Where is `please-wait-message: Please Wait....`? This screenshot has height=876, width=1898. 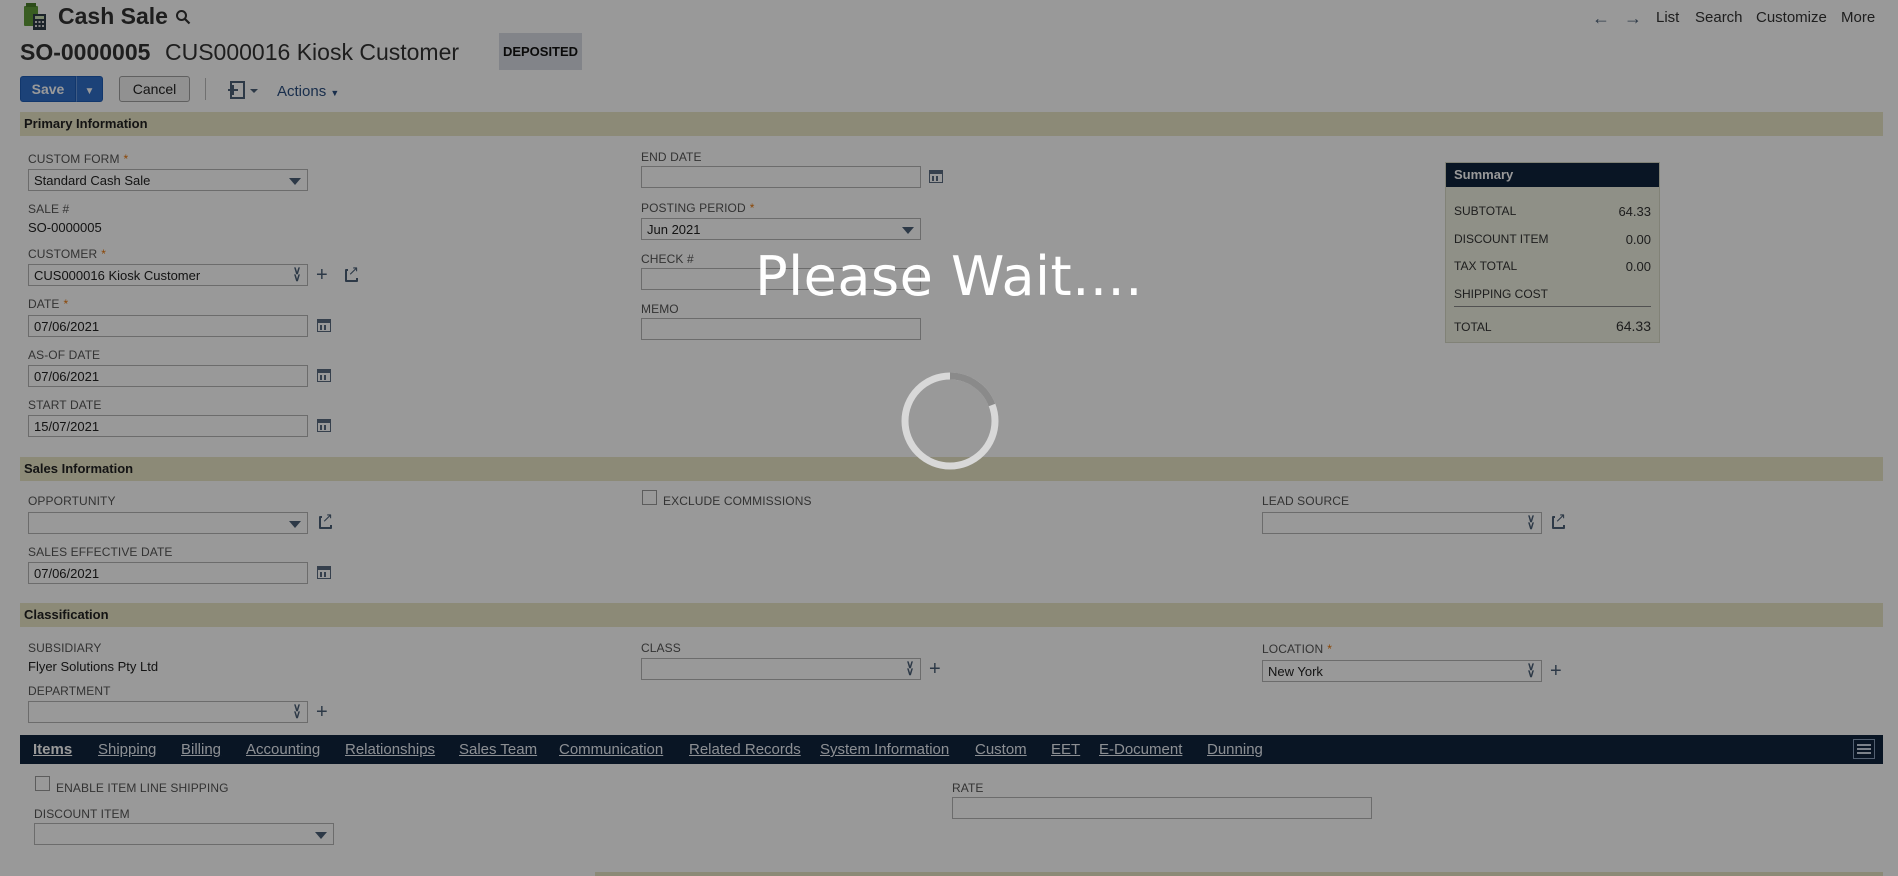
please-wait-message: Please Wait.... is located at coordinates (949, 276).